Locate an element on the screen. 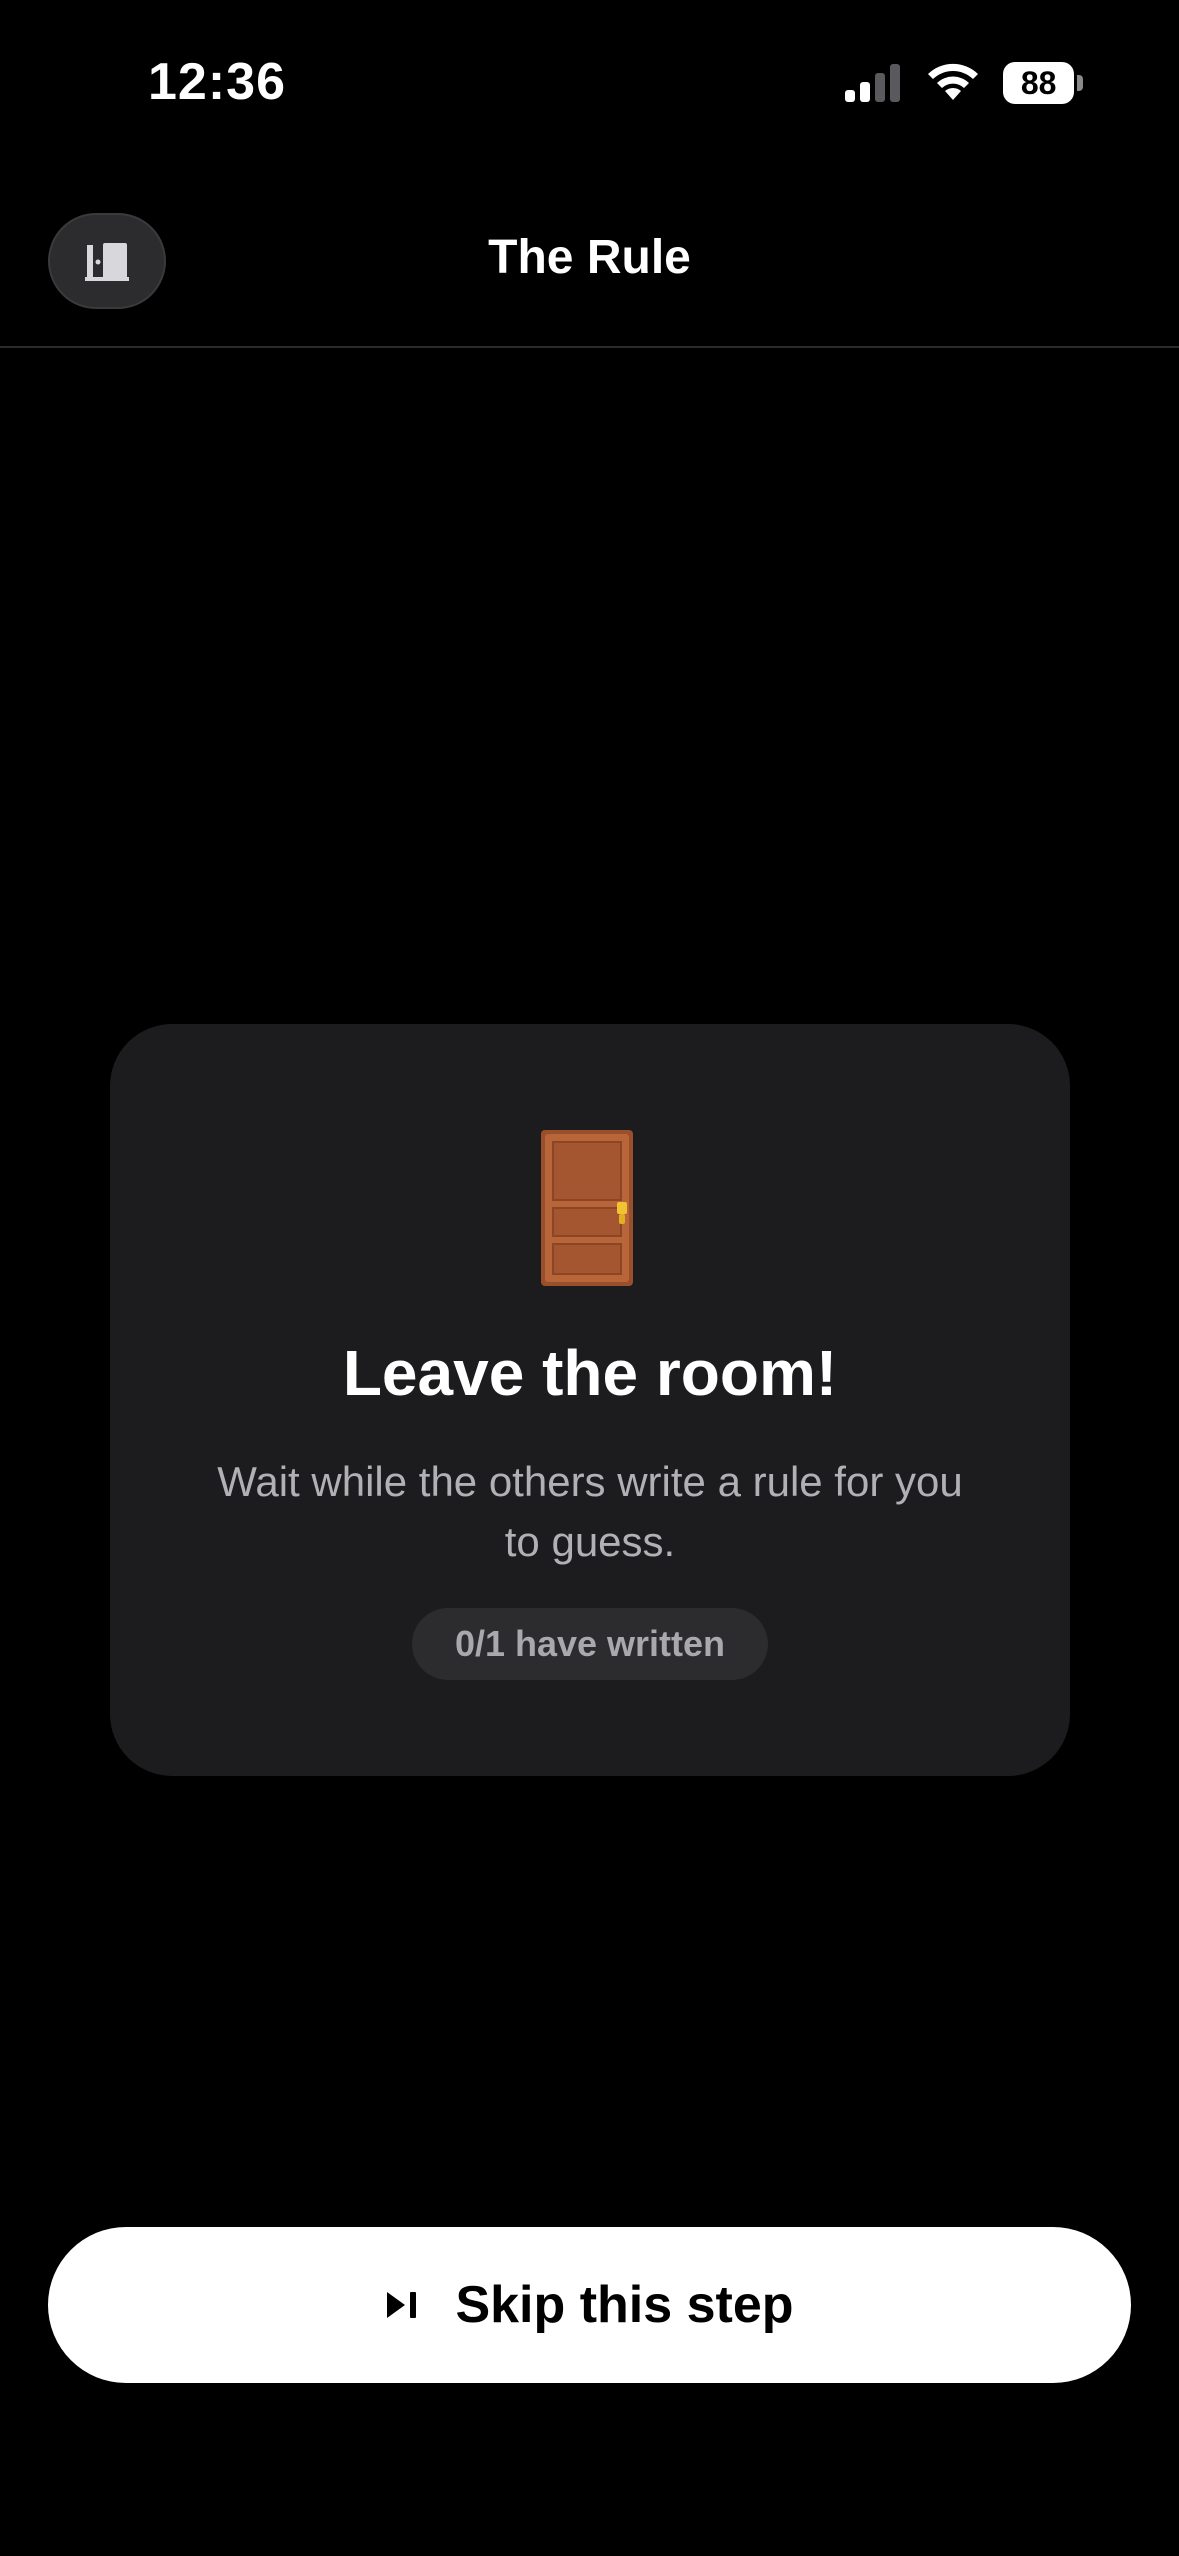  battery-cap is located at coordinates (1080, 83).